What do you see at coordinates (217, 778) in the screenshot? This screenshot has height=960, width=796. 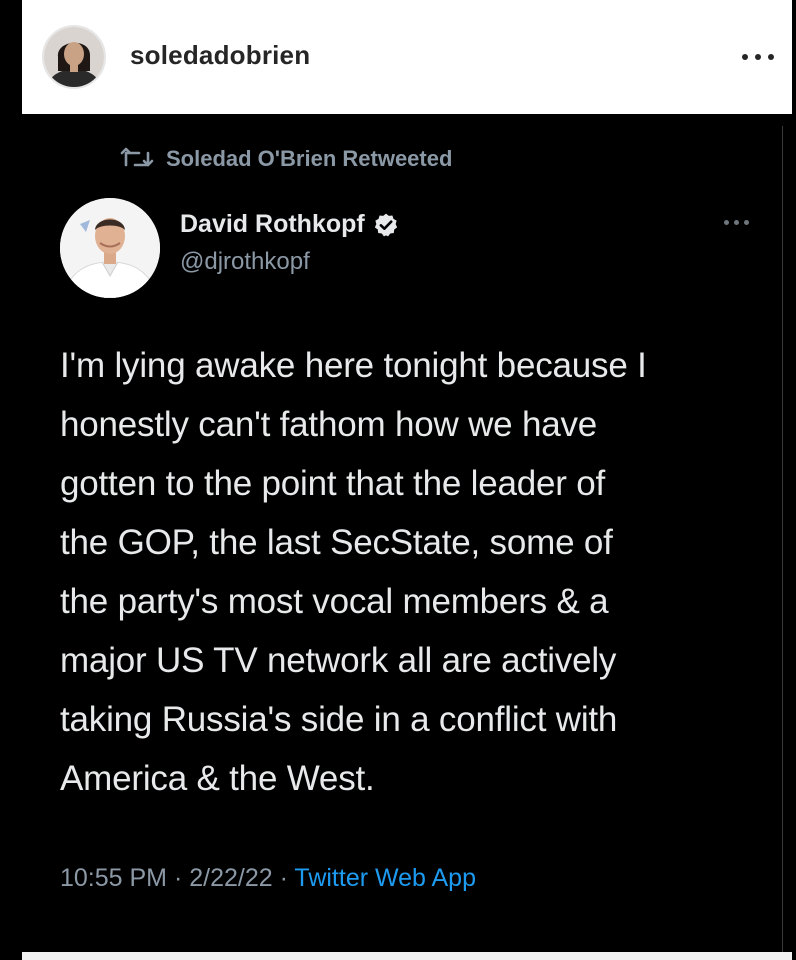 I see `tweet-text-line: America & the West.` at bounding box center [217, 778].